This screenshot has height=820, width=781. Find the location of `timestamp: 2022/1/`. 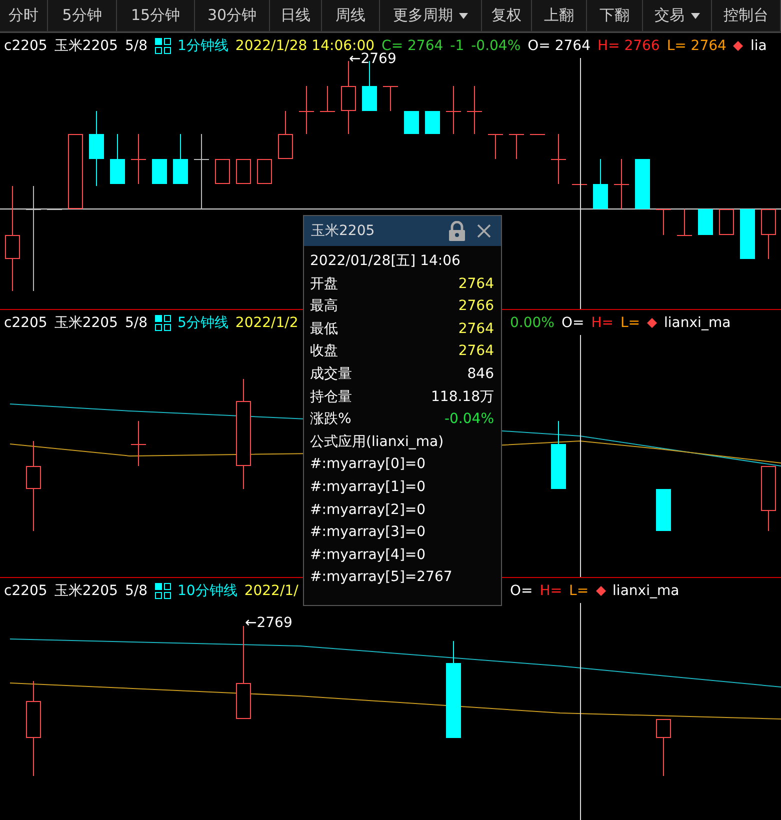

timestamp: 2022/1/ is located at coordinates (271, 591).